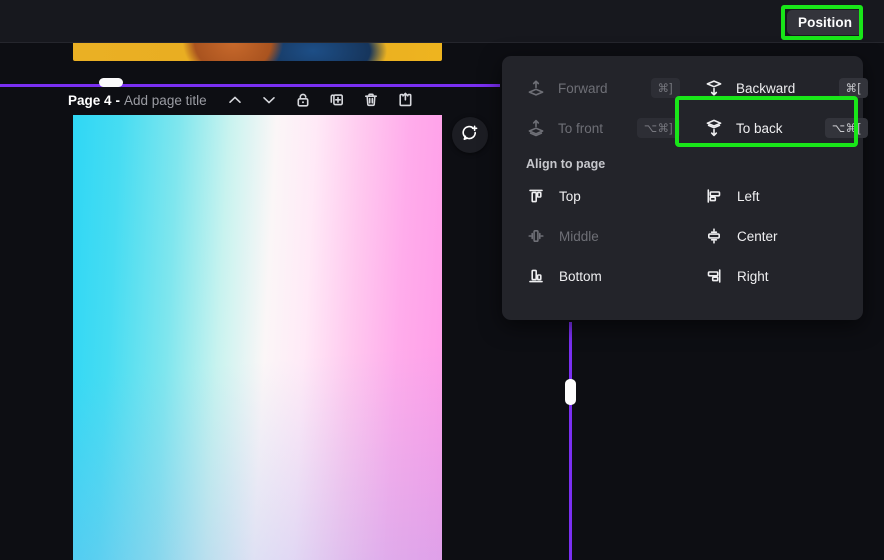 The width and height of the screenshot is (884, 560). I want to click on align-item-center-label: Center, so click(757, 236).